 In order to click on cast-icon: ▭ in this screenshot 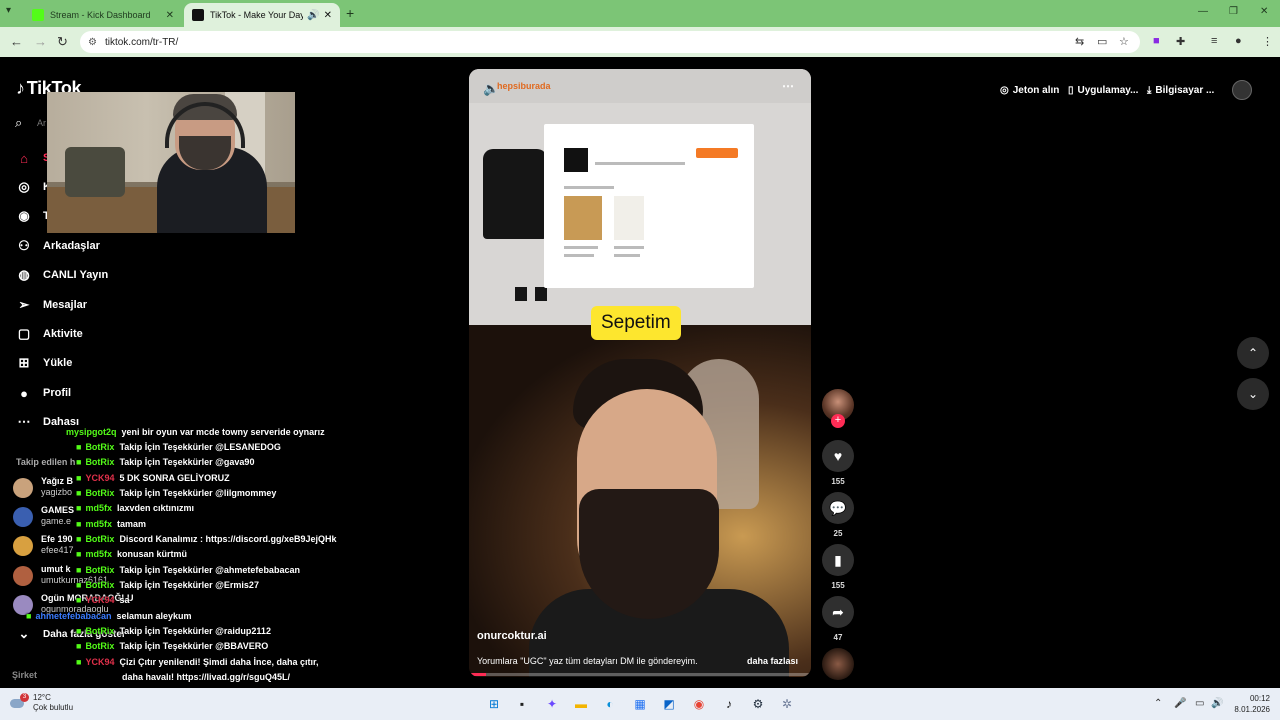, I will do `click(1102, 41)`.